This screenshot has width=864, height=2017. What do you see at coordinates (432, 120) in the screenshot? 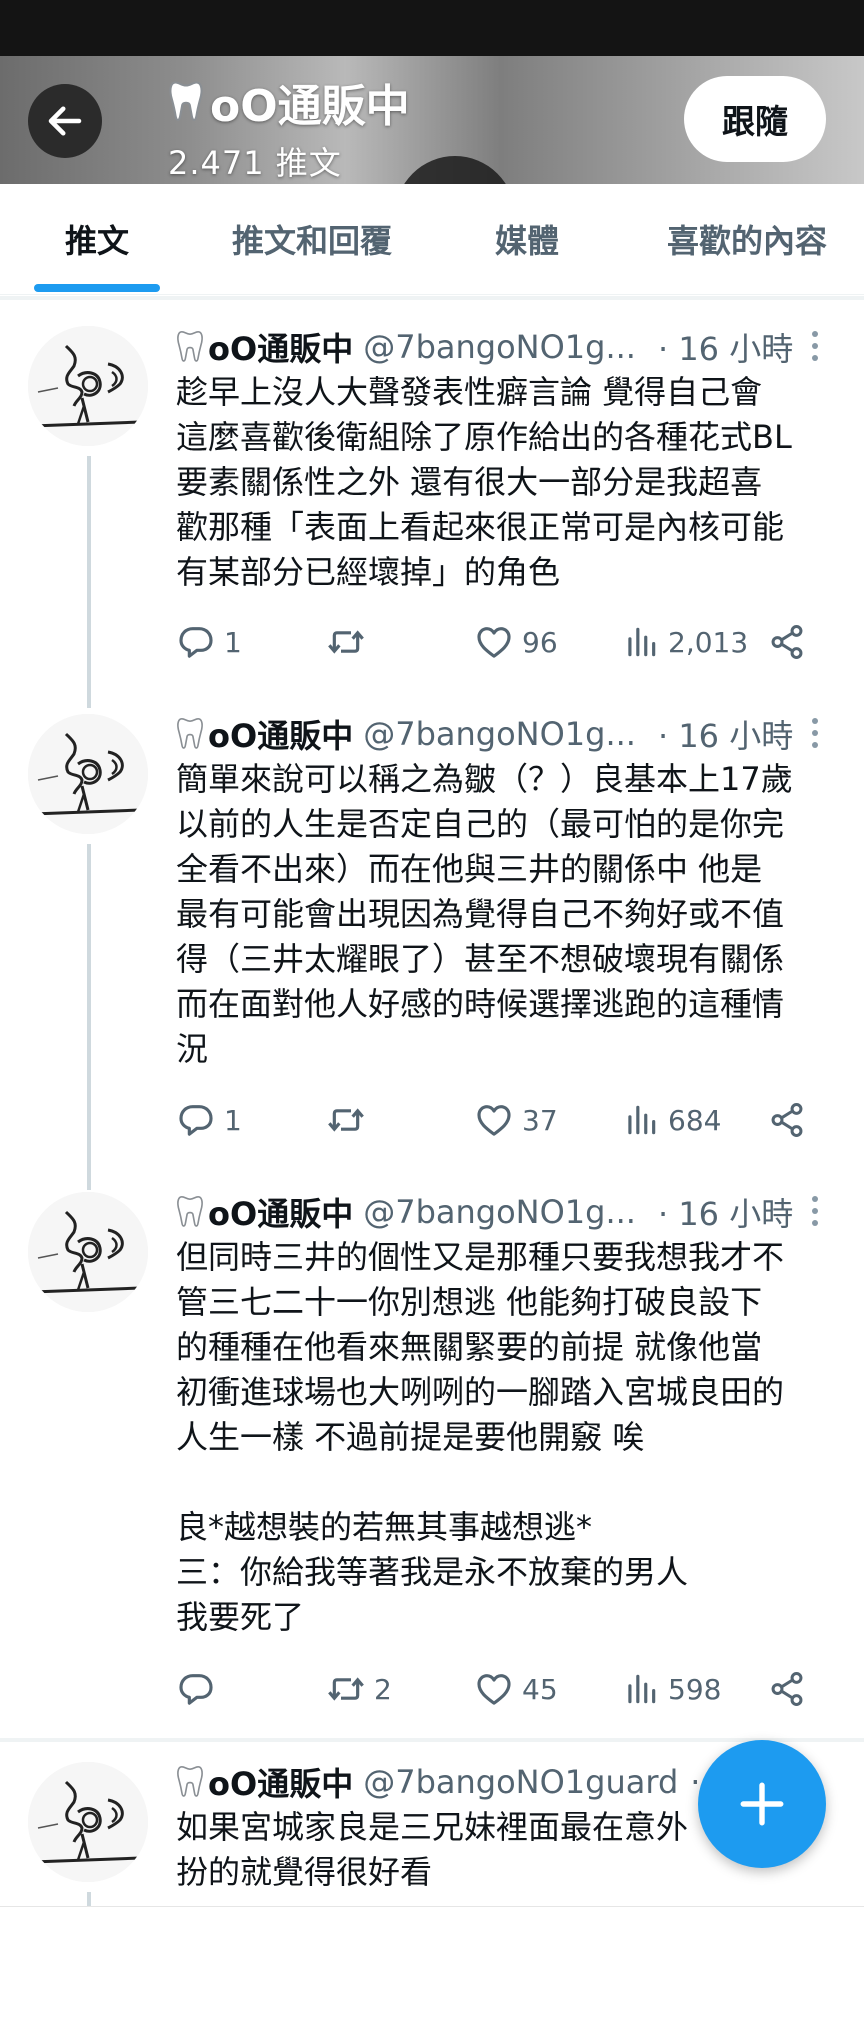
I see `profile-header: oO通販中 2.471 推文 跟隨` at bounding box center [432, 120].